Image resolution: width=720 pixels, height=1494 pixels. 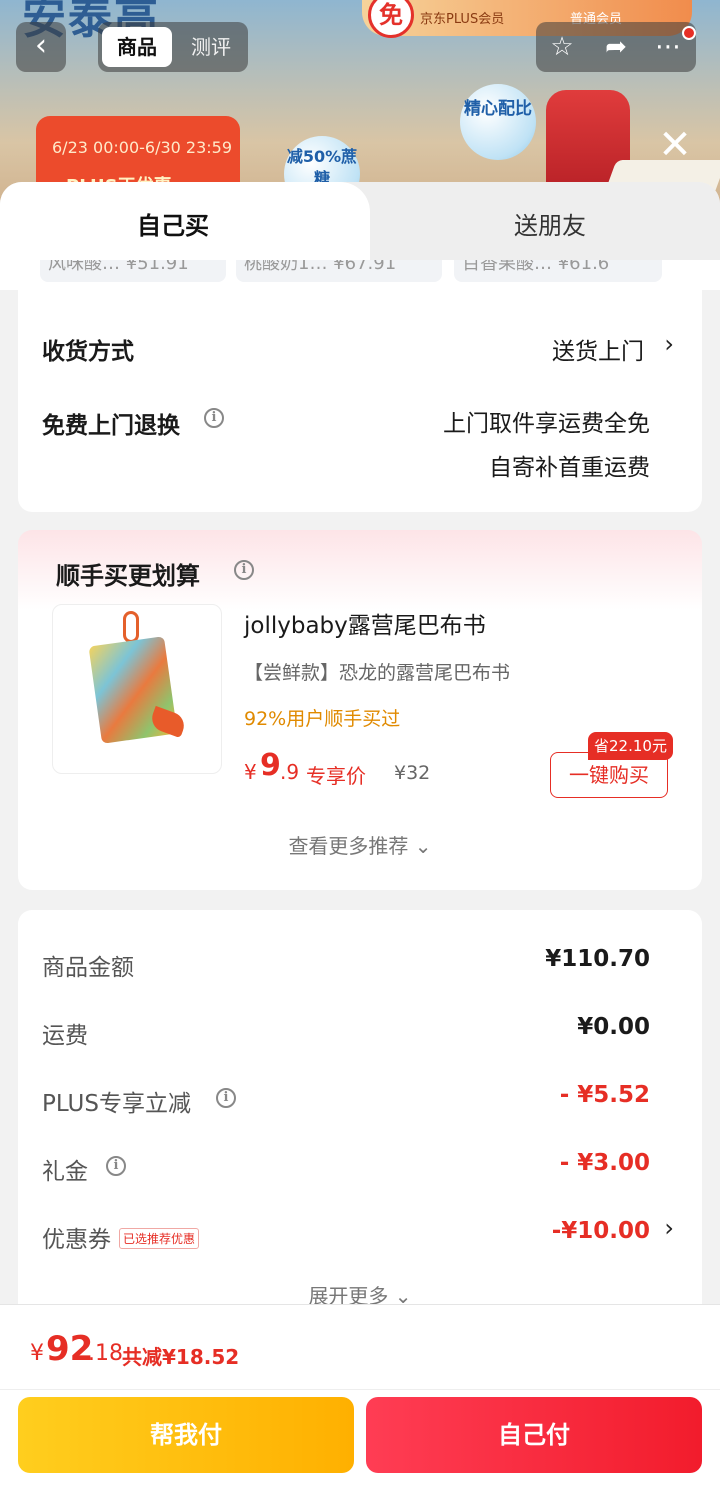 What do you see at coordinates (498, 122) in the screenshot?
I see `feature-bubble: 精心配比` at bounding box center [498, 122].